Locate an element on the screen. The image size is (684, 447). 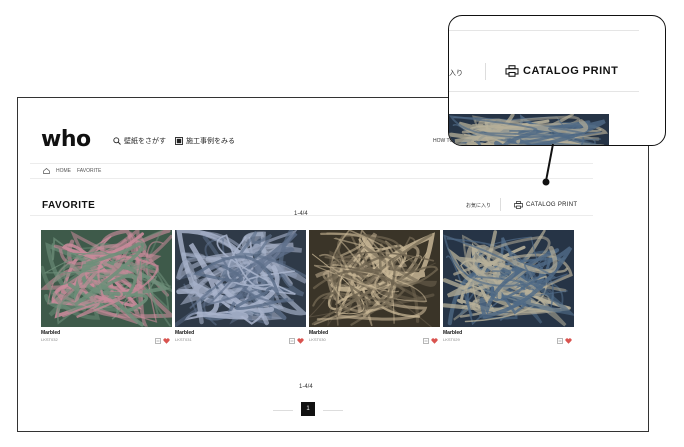
catalog-print-button-zoomed: CATALOG PRINT is located at coordinates (561, 71).